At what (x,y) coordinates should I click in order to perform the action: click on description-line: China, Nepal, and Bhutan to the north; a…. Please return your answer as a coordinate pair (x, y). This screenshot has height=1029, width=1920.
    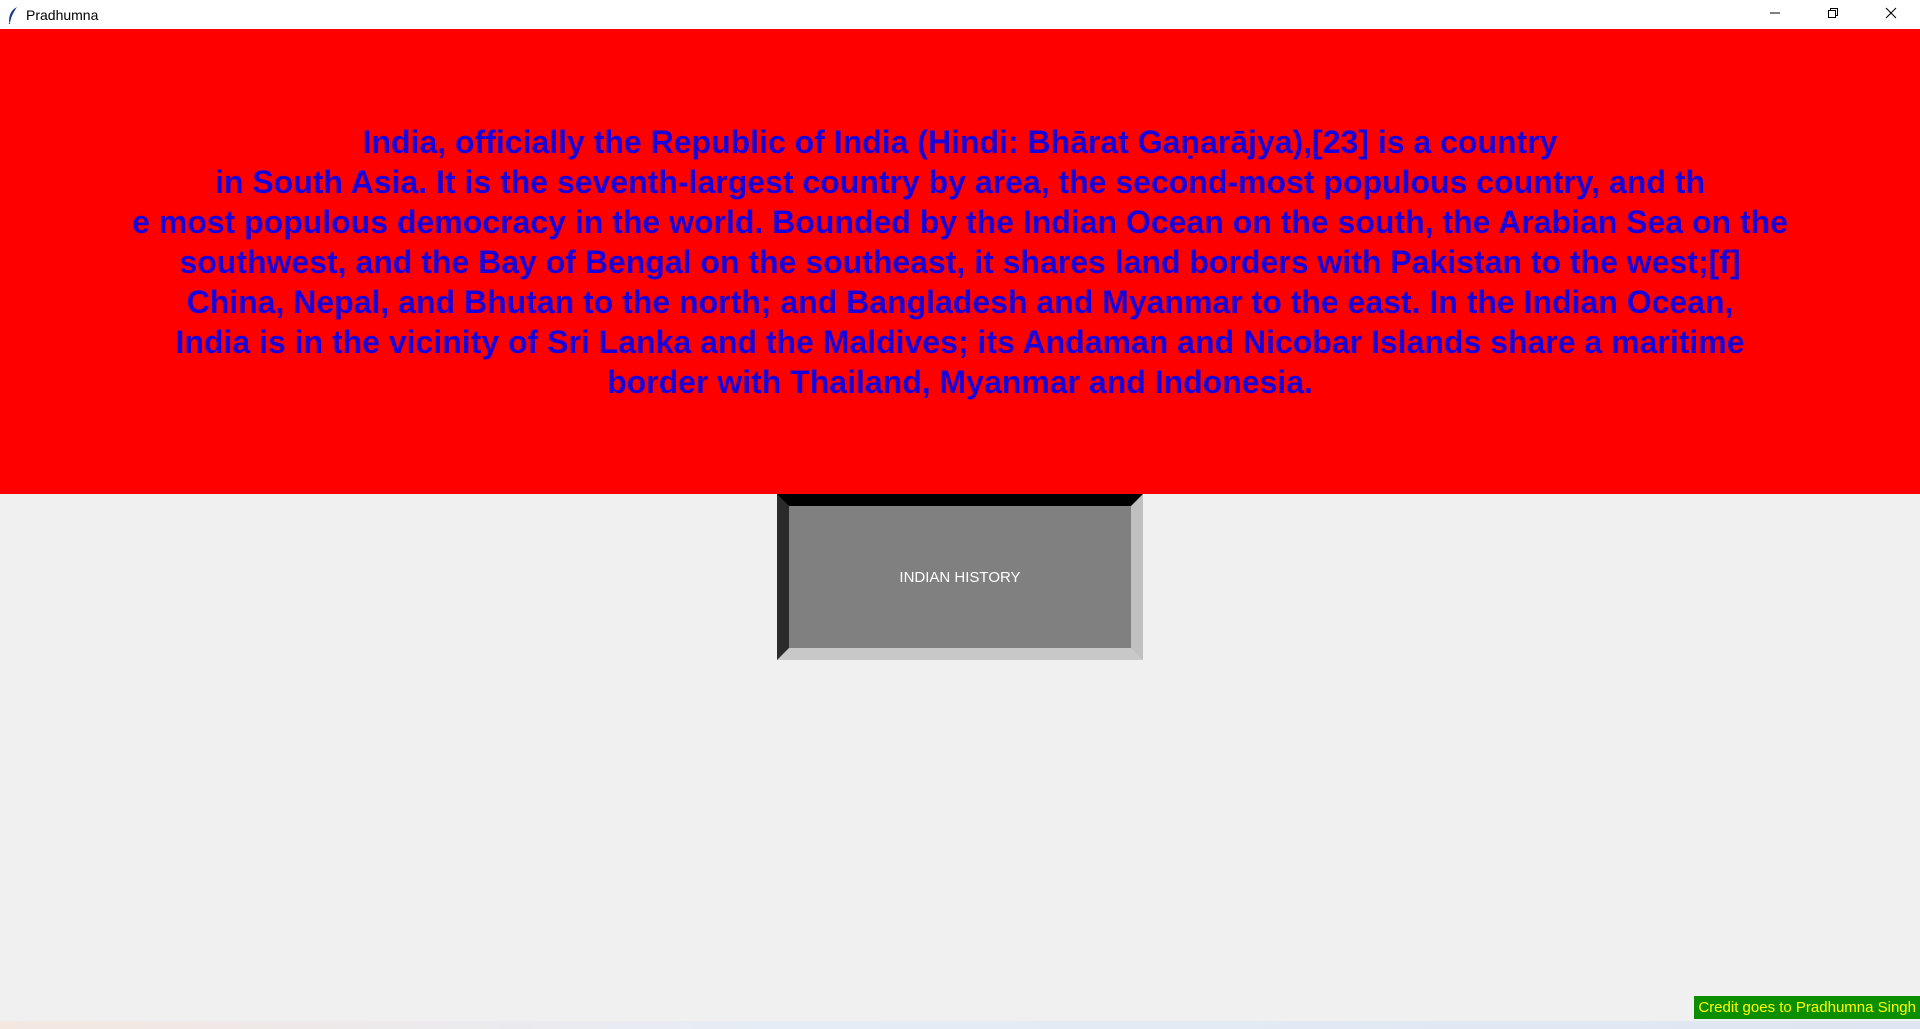
    Looking at the image, I should click on (960, 301).